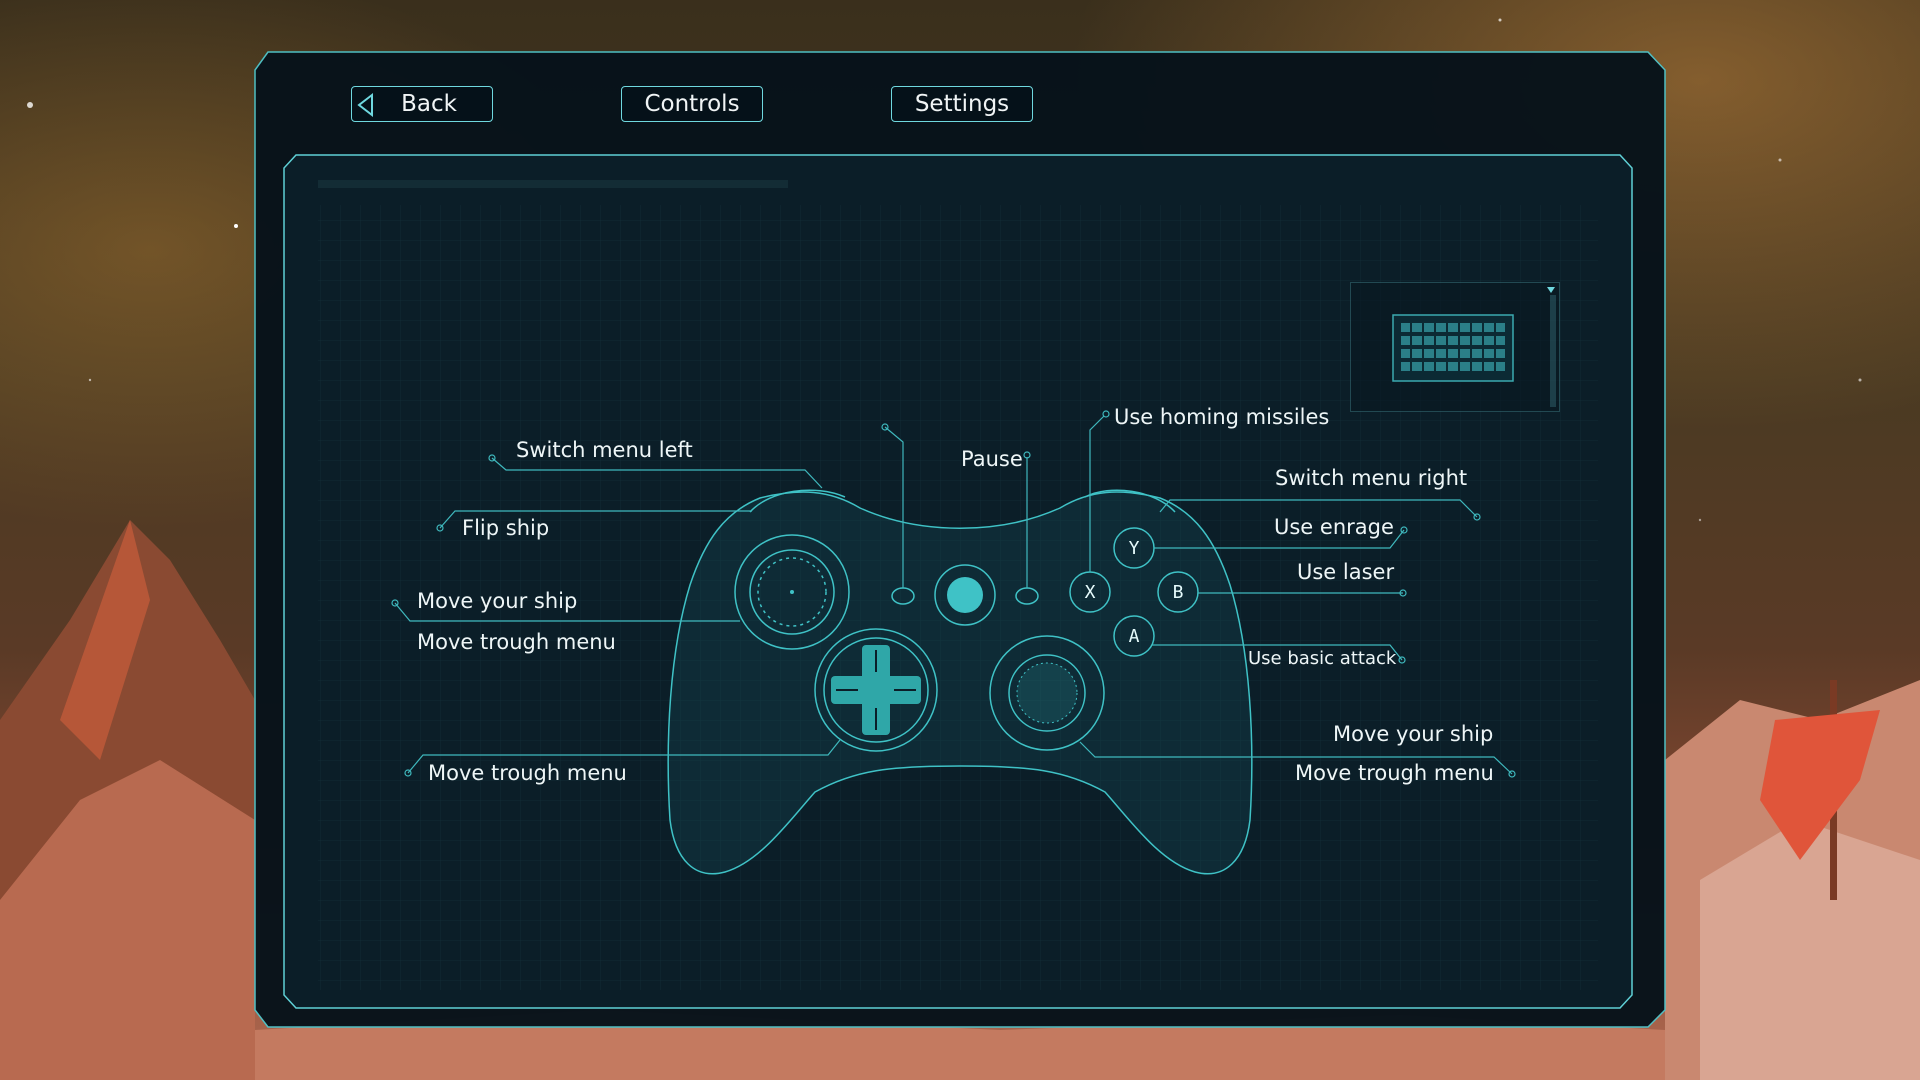  What do you see at coordinates (1413, 734) in the screenshot?
I see `label-move-your-ship-right: Move your ship` at bounding box center [1413, 734].